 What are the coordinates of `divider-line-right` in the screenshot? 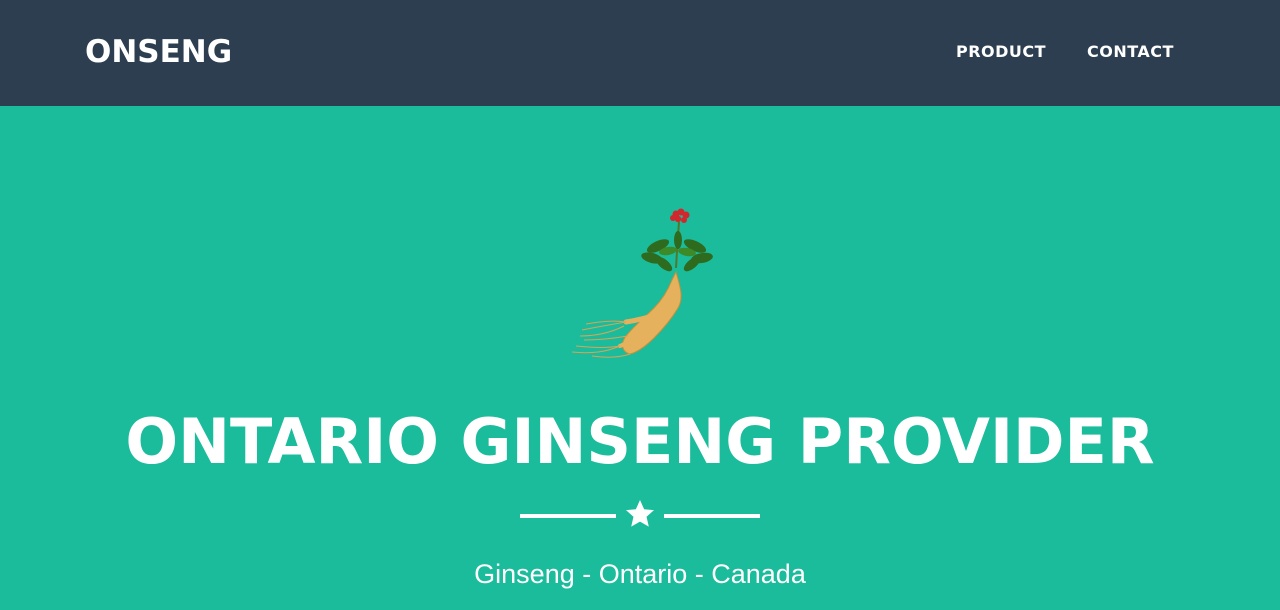 It's located at (712, 516).